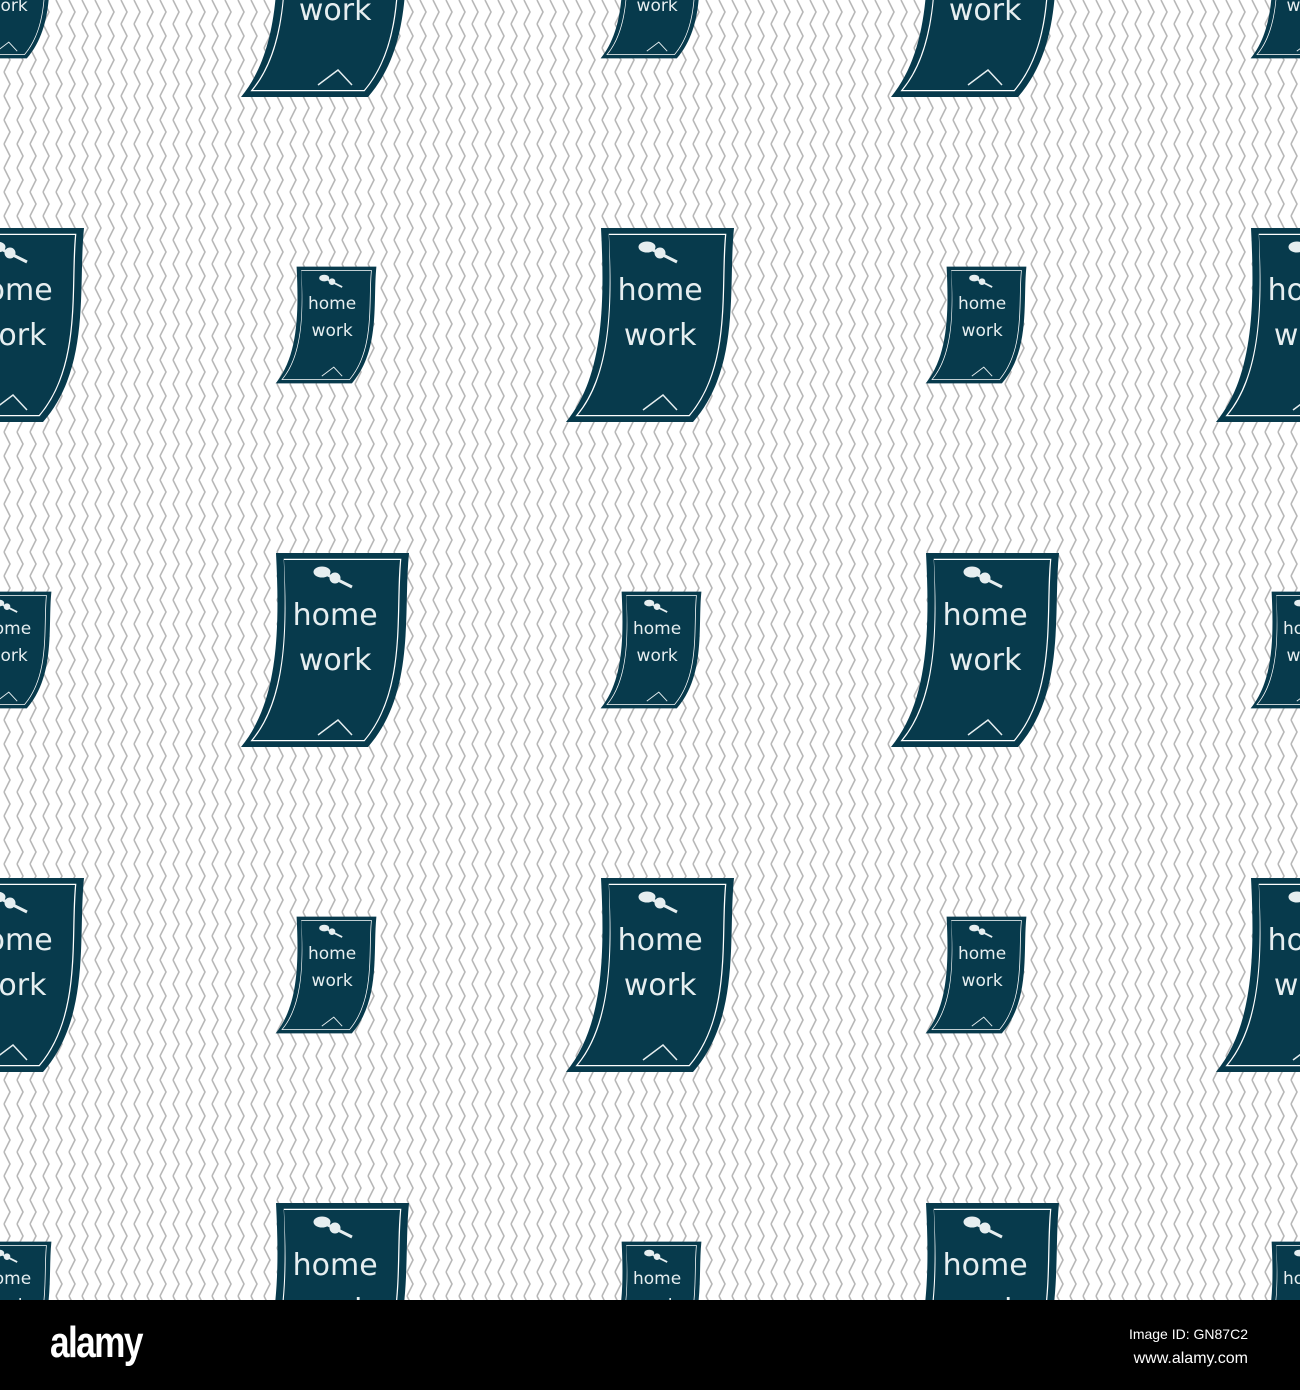 The height and width of the screenshot is (1390, 1300). I want to click on alamy-logo: alamy, so click(96, 1342).